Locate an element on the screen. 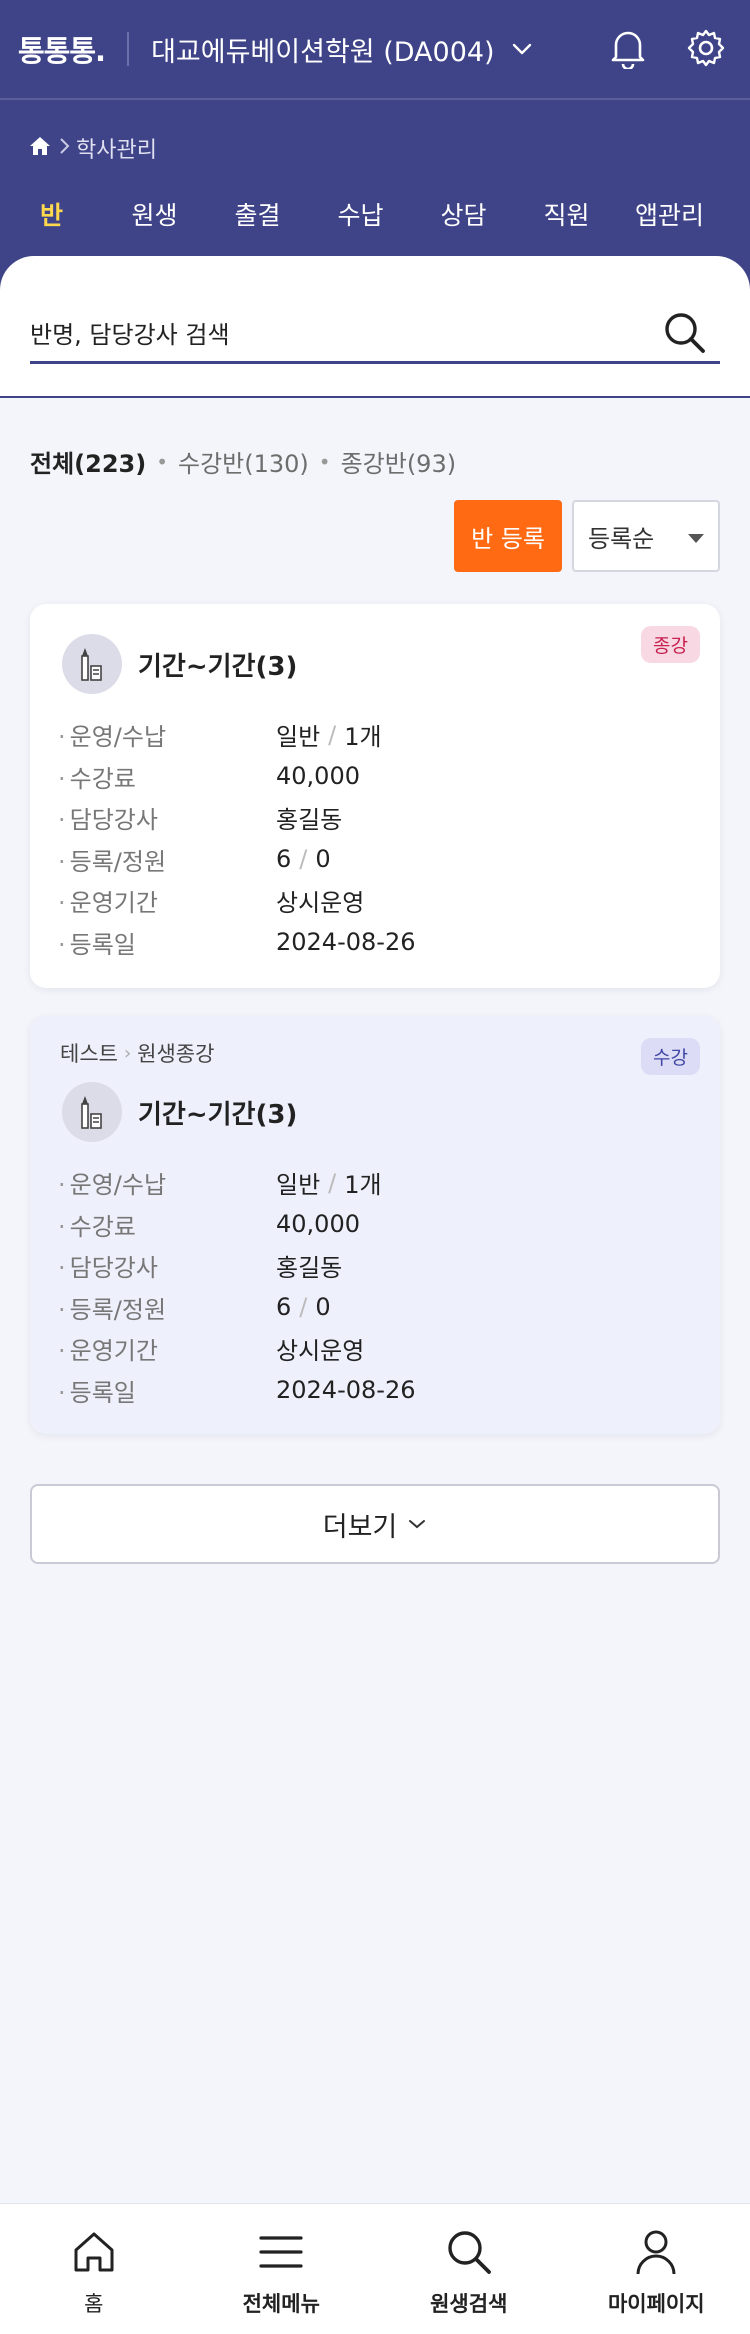  info-label: 수강료 is located at coordinates (167, 776).